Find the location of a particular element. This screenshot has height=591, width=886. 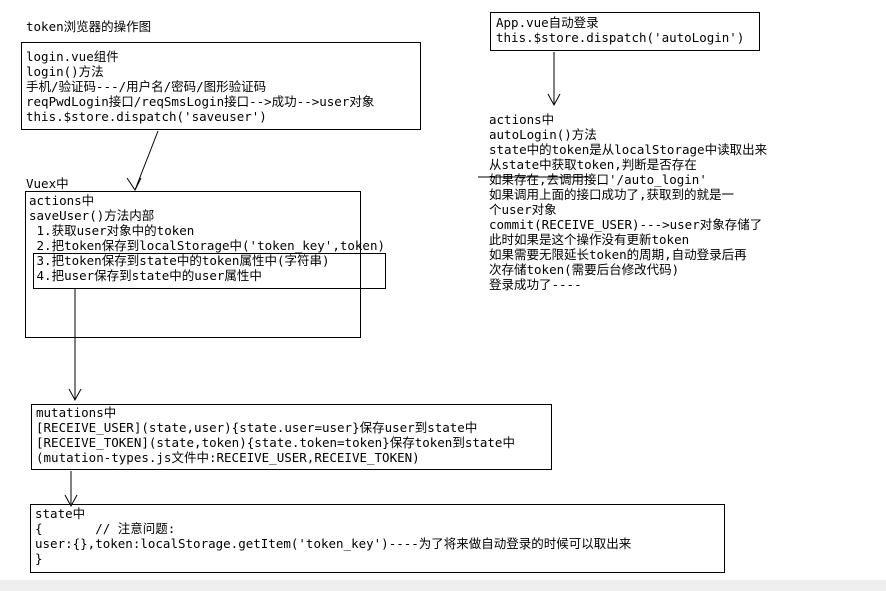

arrow-login-to-vuex is located at coordinates (146, 160).